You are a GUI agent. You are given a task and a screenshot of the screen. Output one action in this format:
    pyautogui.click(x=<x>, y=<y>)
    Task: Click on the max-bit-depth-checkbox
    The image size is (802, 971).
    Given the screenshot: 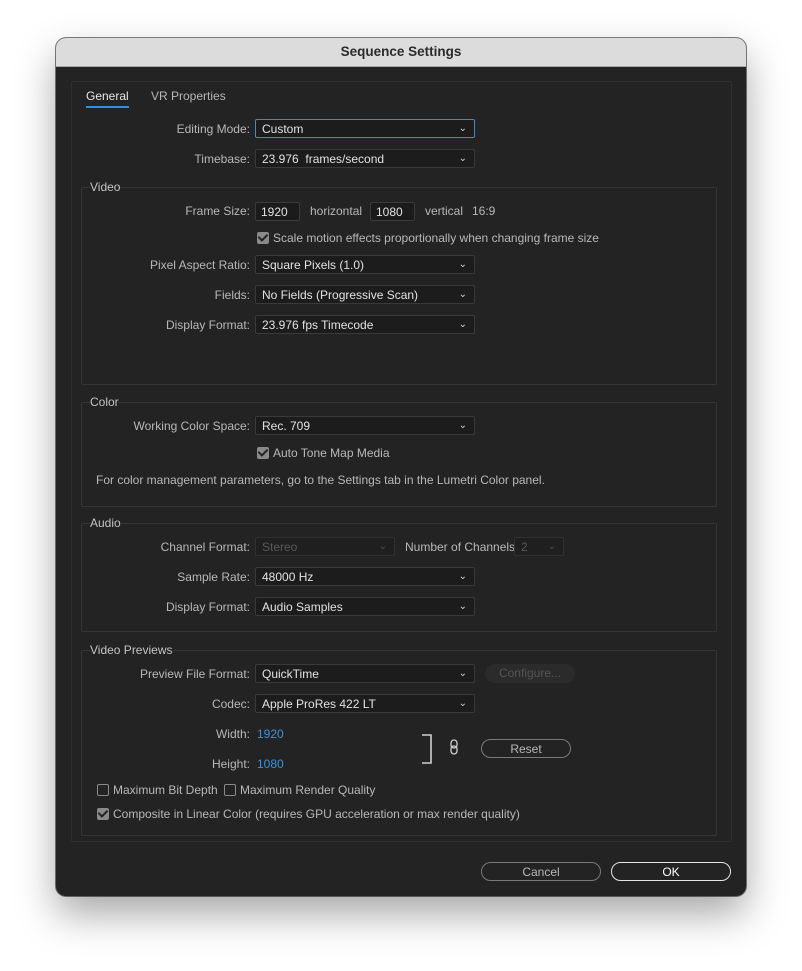 What is the action you would take?
    pyautogui.click(x=103, y=790)
    